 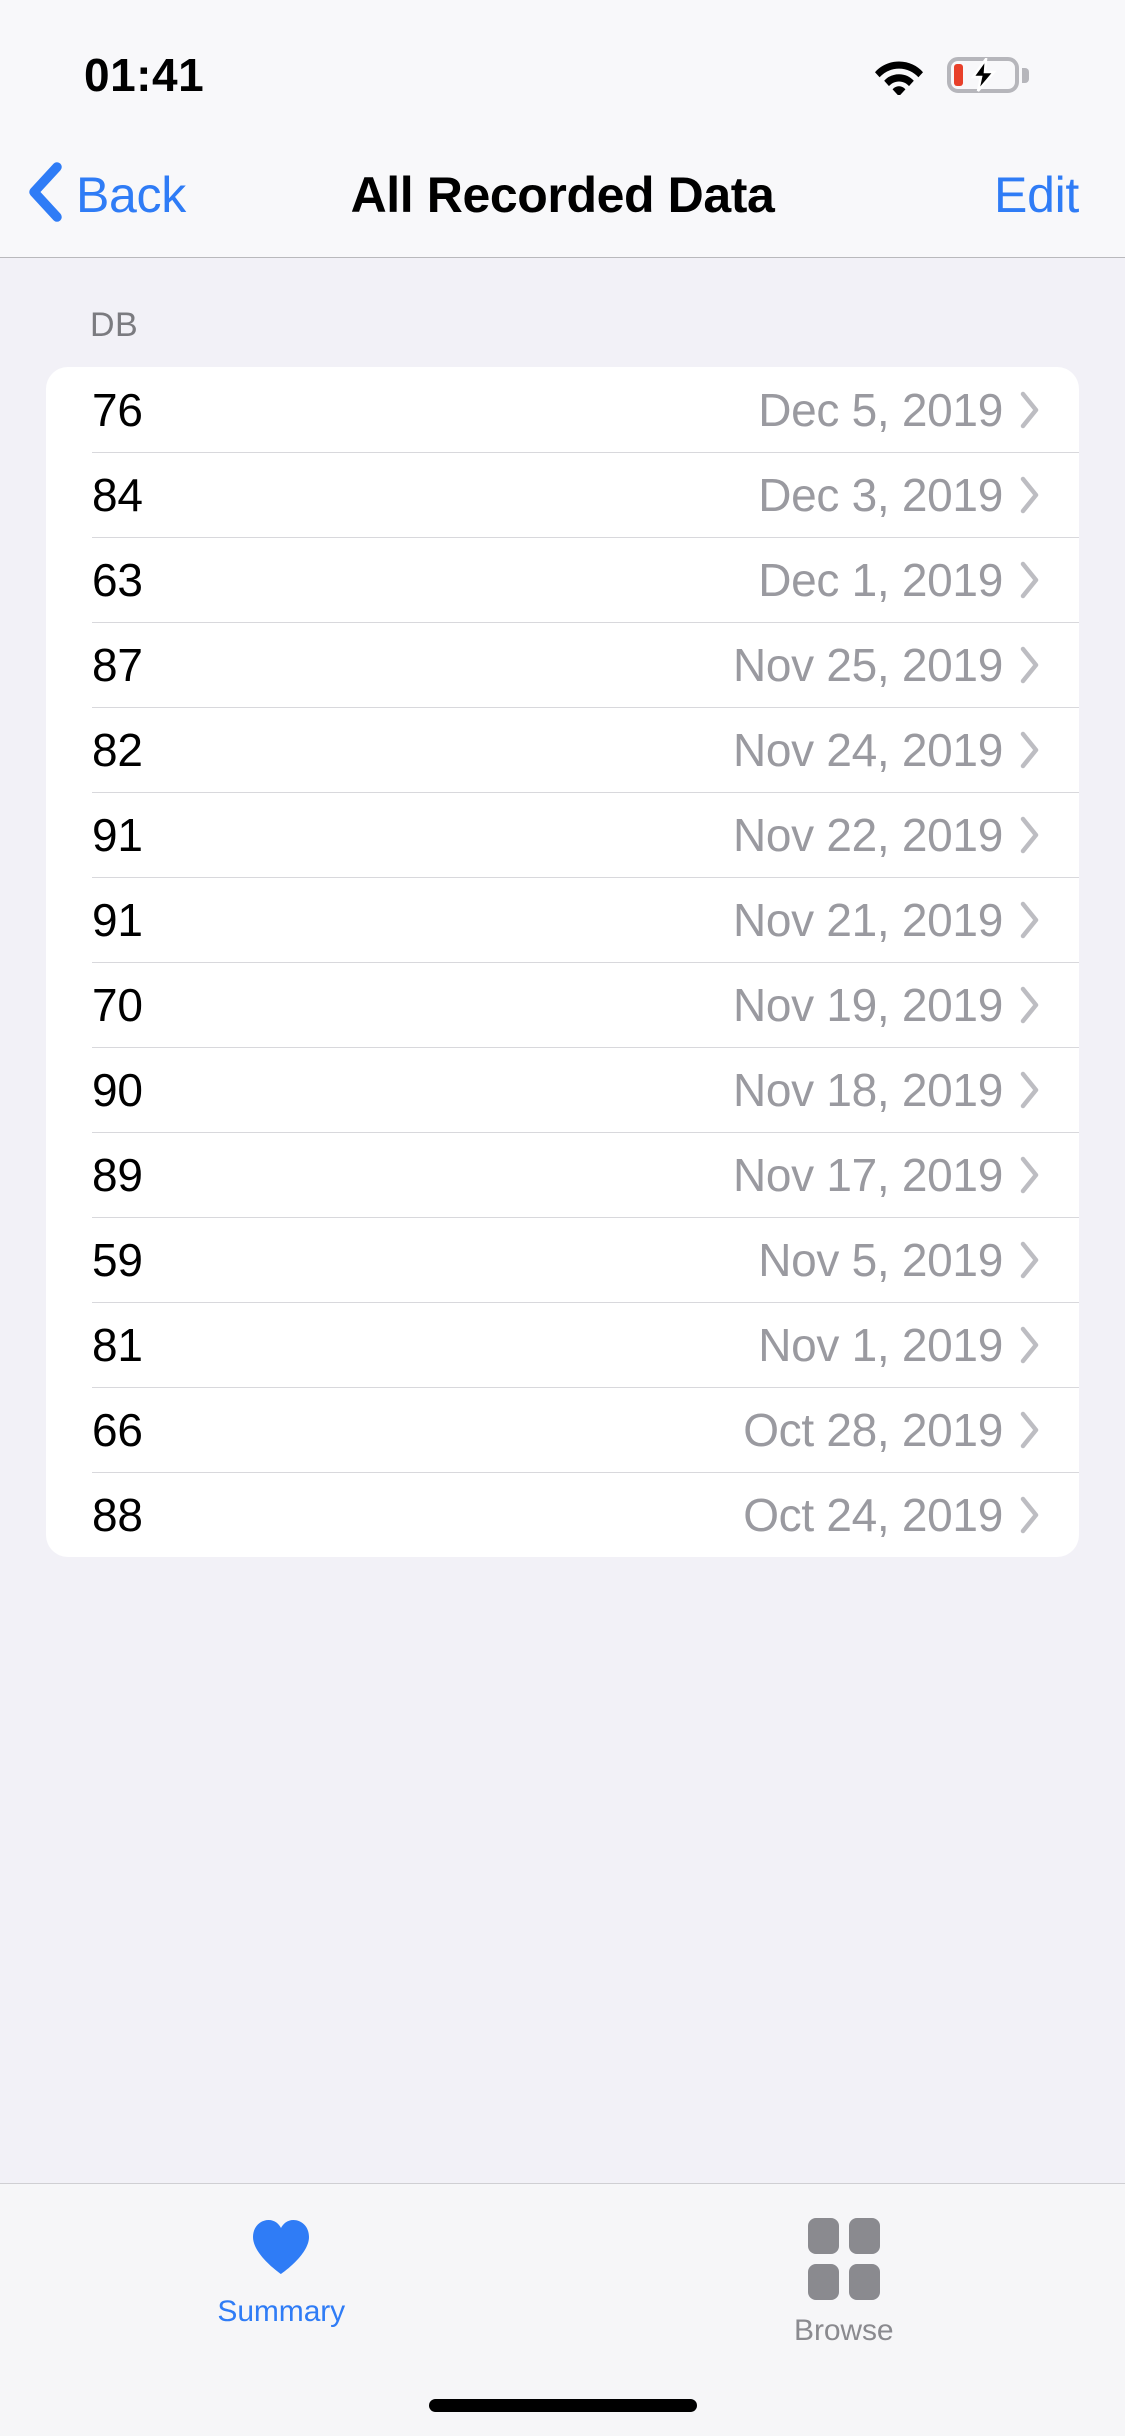 What do you see at coordinates (844, 2330) in the screenshot?
I see `tab-browse-label: Browse` at bounding box center [844, 2330].